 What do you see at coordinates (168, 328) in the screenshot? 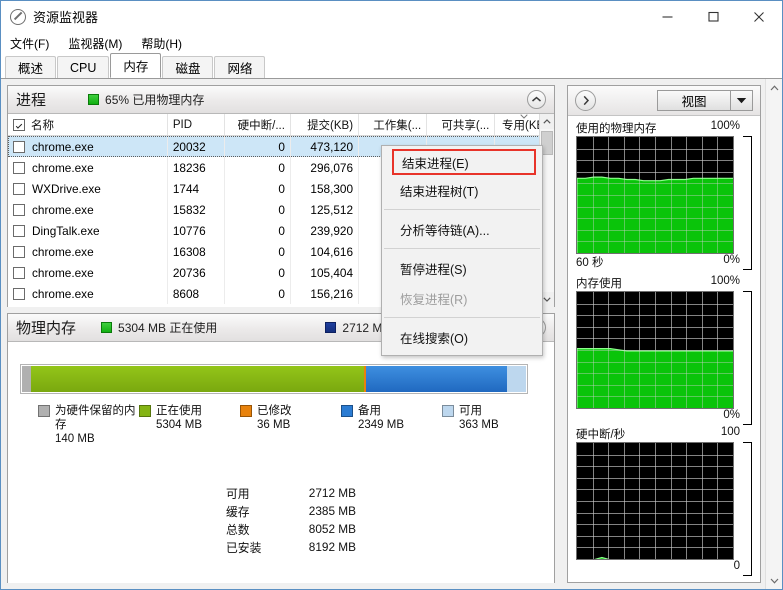
I see `memory-in-use-label: 5304 MB 正在使用` at bounding box center [168, 328].